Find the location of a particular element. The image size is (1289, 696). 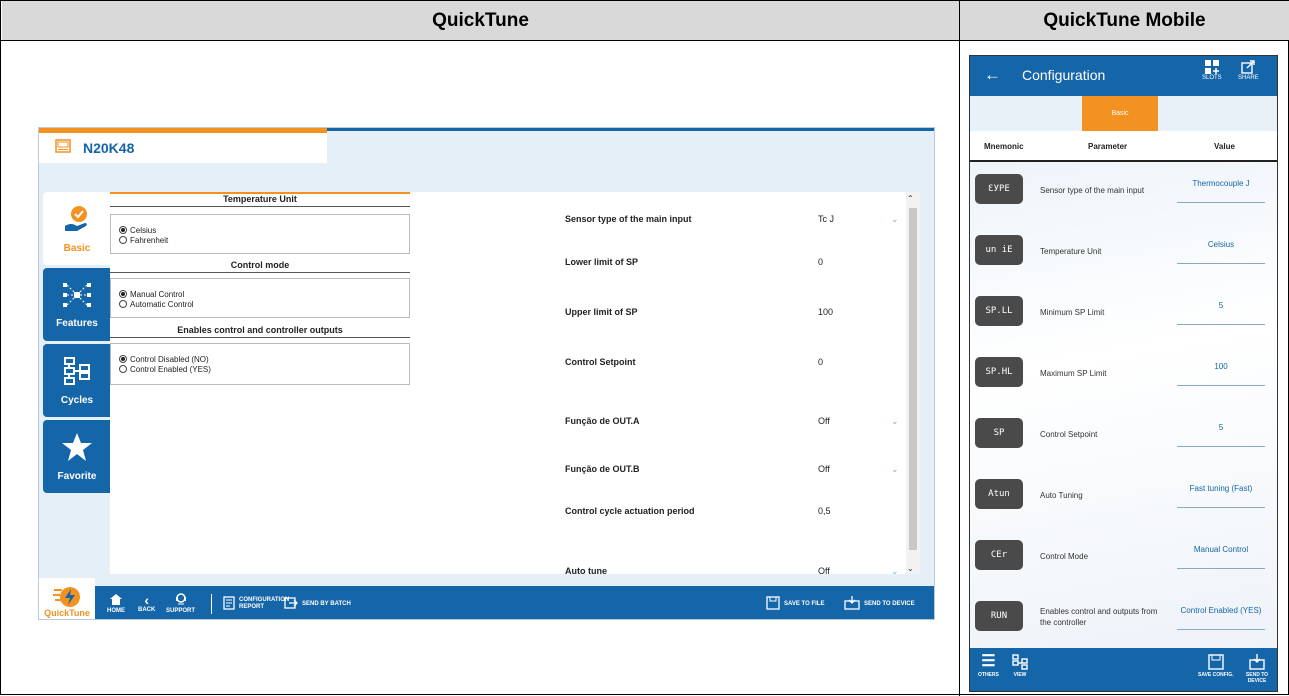

mnemonic-badge: RUN is located at coordinates (999, 616).